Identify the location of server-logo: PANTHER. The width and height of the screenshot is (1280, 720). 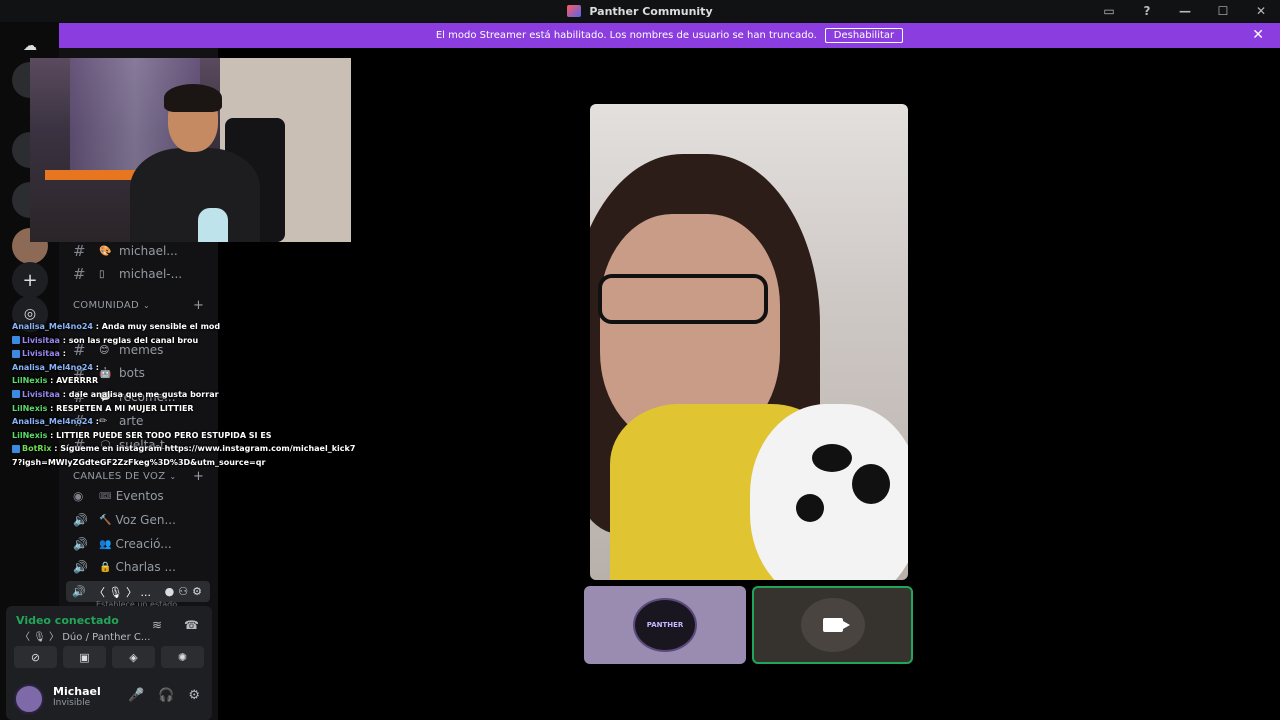
(665, 625).